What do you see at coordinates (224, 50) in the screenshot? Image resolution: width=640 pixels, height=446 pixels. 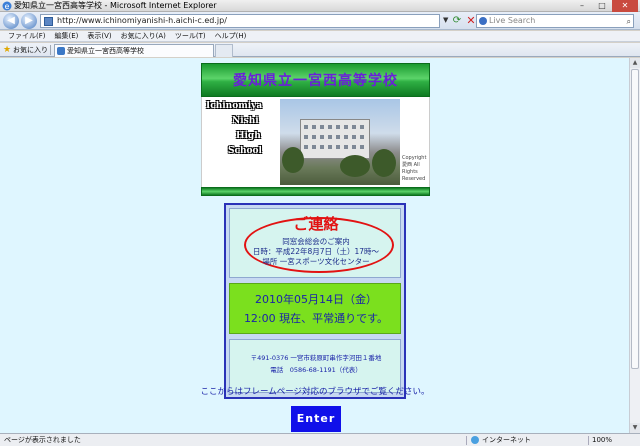 I see `new-tab-button` at bounding box center [224, 50].